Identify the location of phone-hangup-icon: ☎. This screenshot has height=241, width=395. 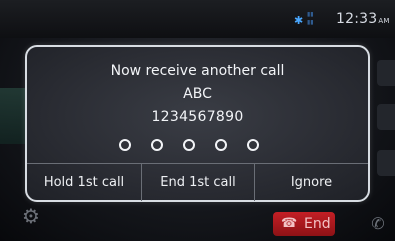
(289, 223).